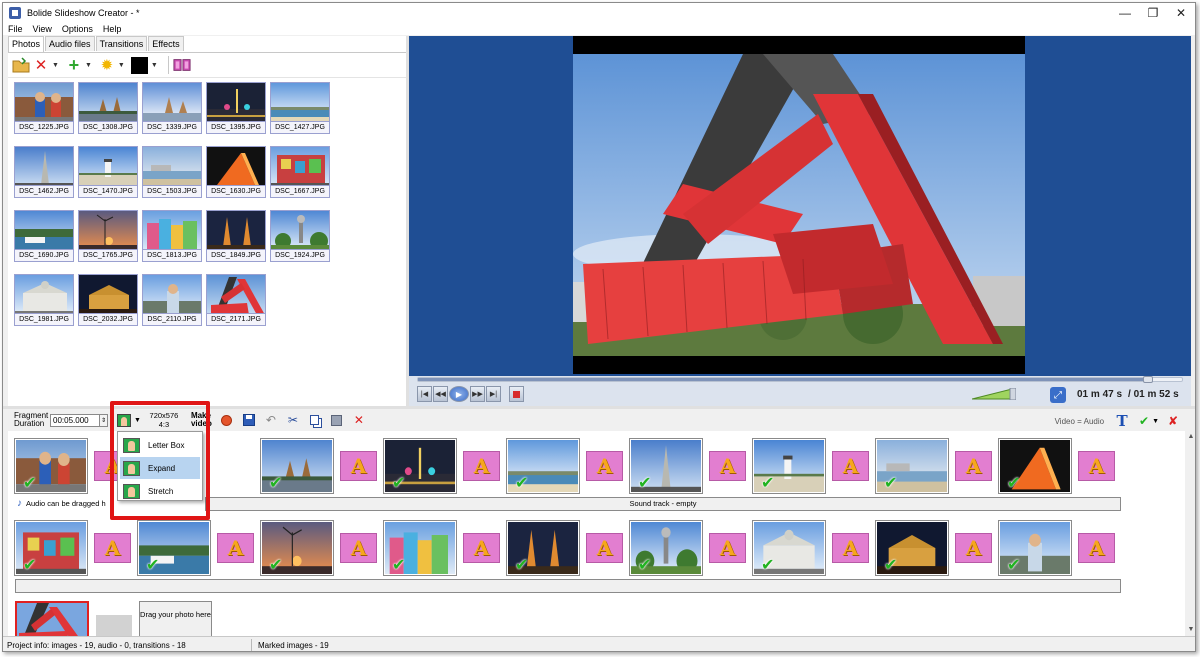 The height and width of the screenshot is (657, 1200). I want to click on check-all-icon: ✔, so click(1144, 421).